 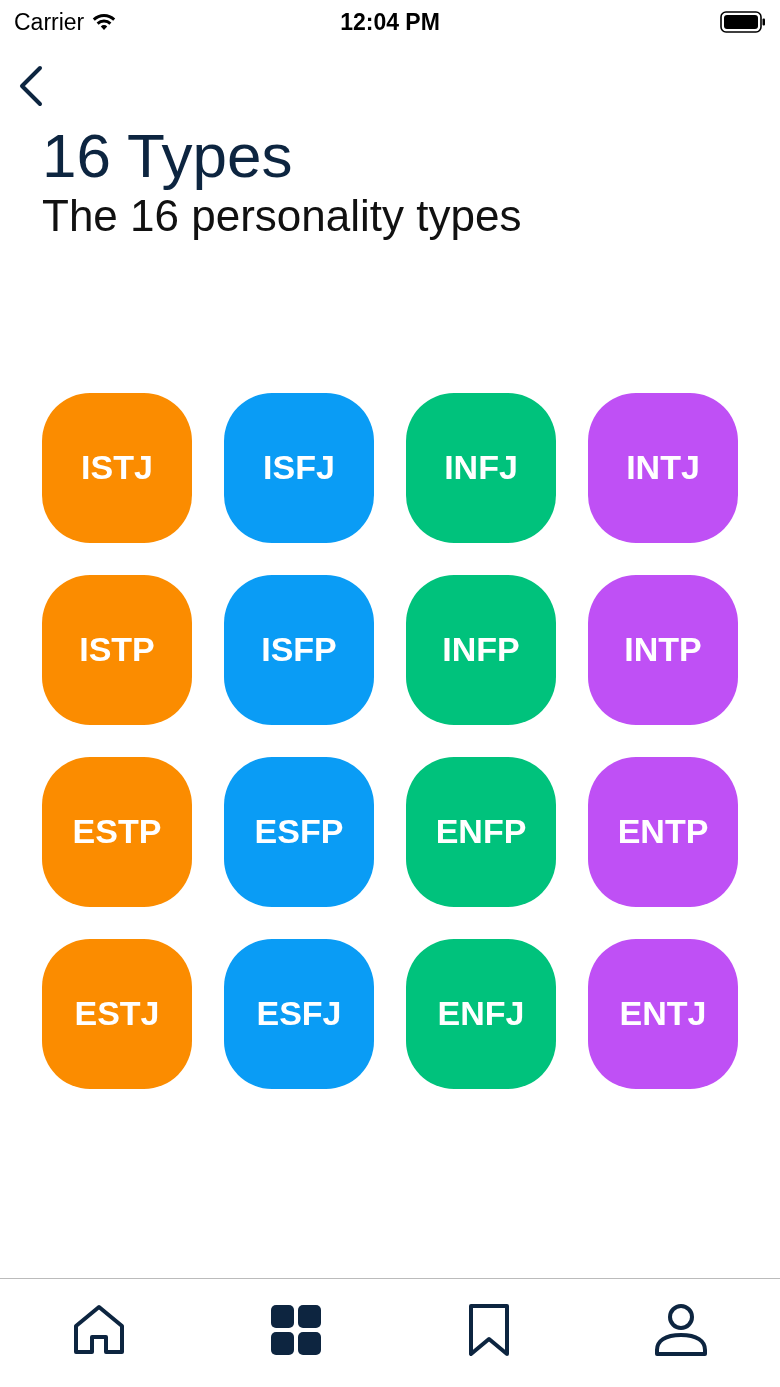 I want to click on personality-type-tile: INFJ, so click(x=481, y=468).